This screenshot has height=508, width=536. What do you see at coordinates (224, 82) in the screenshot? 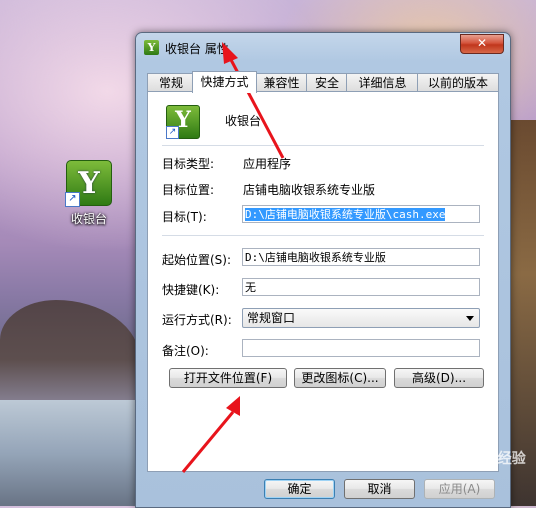
I see `tab-shortcut: 快捷方式` at bounding box center [224, 82].